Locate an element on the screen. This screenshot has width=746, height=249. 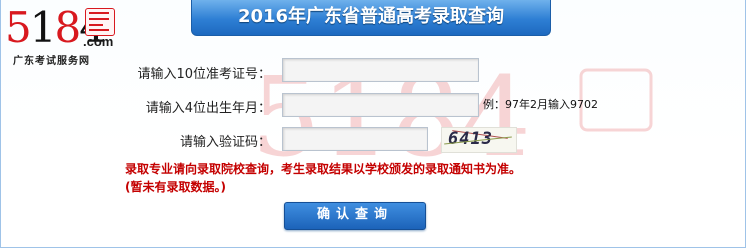
captcha-image: 6413 is located at coordinates (479, 140).